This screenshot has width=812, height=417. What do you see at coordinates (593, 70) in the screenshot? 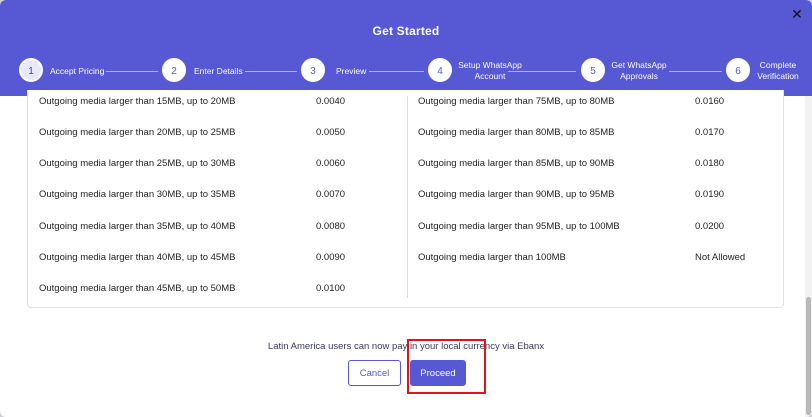
I see `step-5-circle: 5` at bounding box center [593, 70].